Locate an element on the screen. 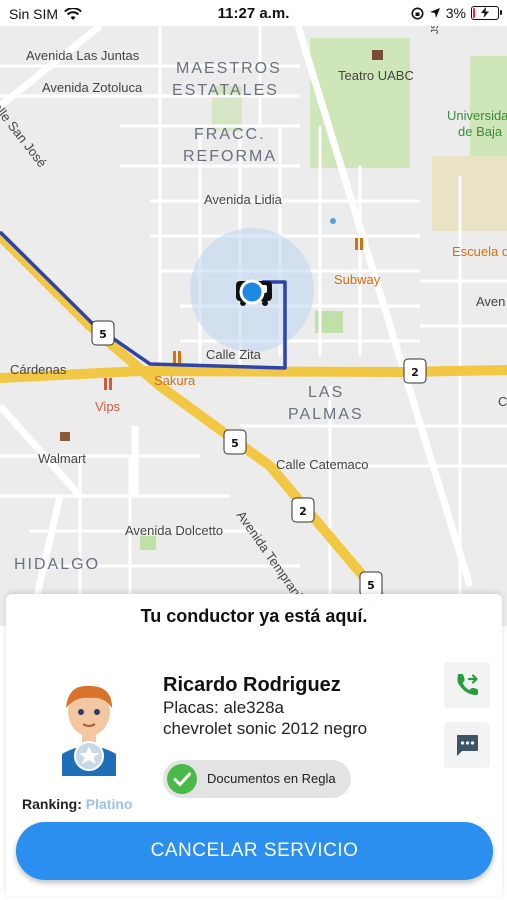  map-label: Avenida Dolcetto is located at coordinates (174, 530).